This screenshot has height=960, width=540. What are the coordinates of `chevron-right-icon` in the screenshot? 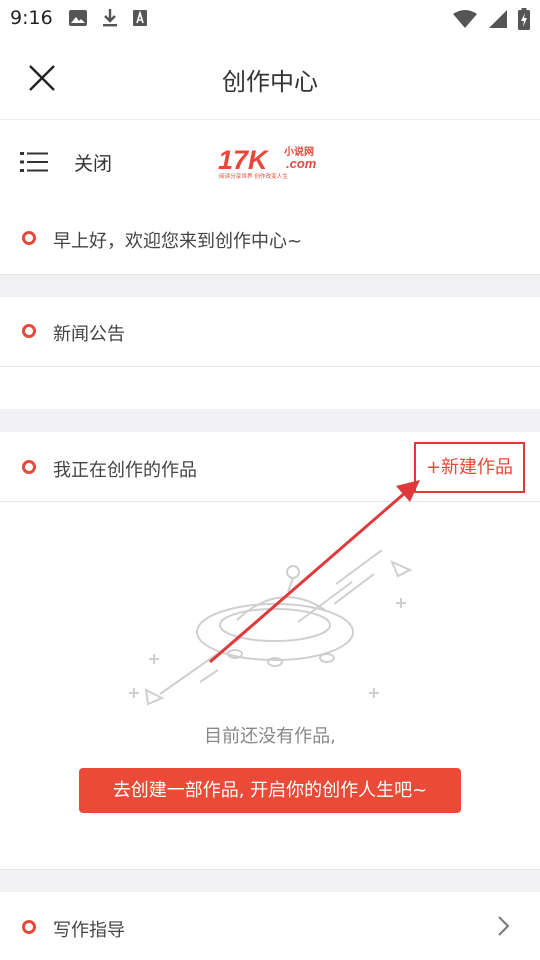 It's located at (504, 926).